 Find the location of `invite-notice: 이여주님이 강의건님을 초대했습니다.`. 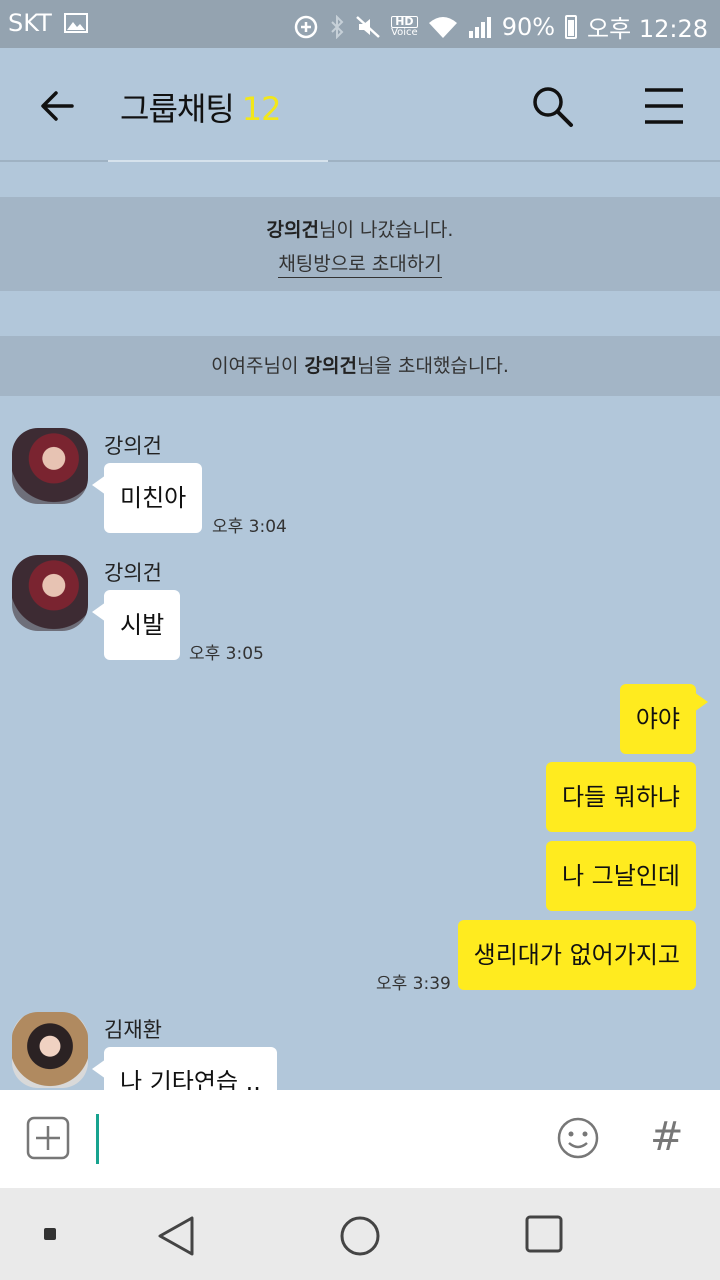

invite-notice: 이여주님이 강의건님을 초대했습니다. is located at coordinates (360, 366).